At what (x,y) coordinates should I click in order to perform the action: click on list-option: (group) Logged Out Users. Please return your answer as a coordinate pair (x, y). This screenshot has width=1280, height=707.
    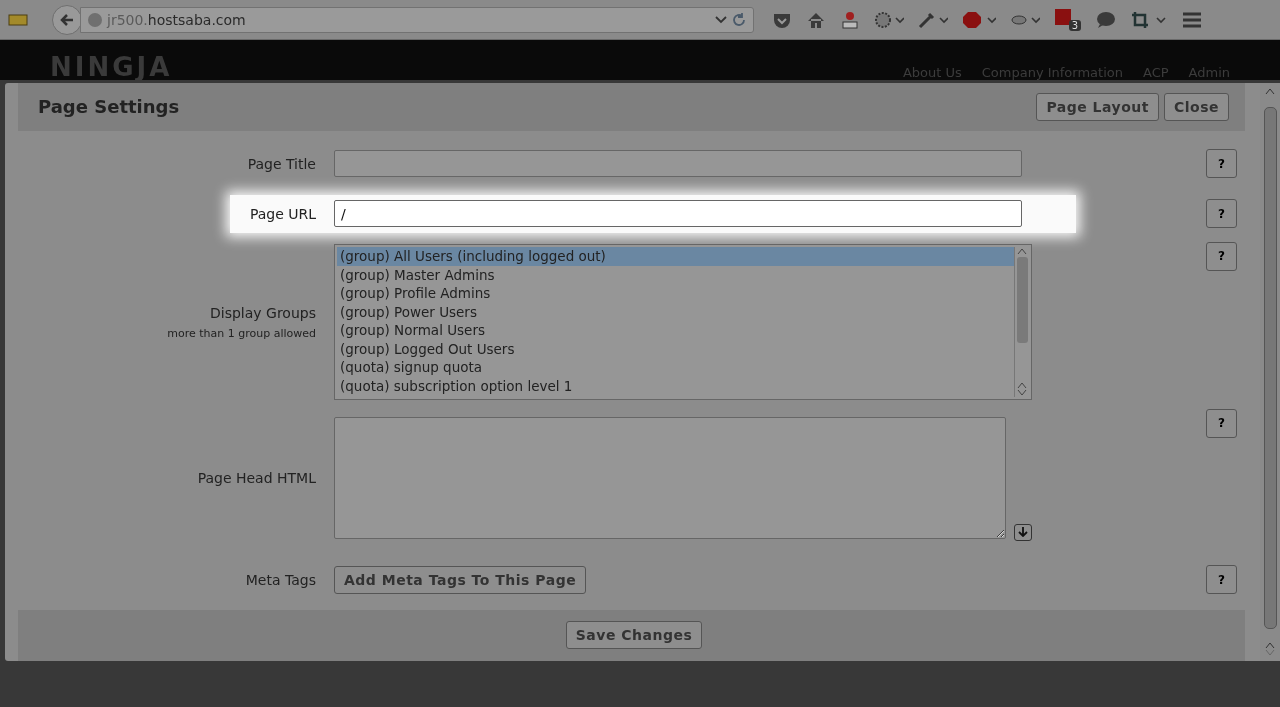
    Looking at the image, I should click on (675, 348).